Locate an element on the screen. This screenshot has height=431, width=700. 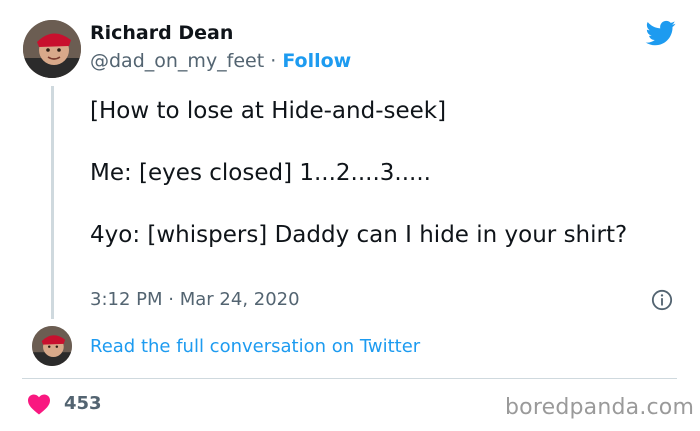
reply-avatar is located at coordinates (52, 346).